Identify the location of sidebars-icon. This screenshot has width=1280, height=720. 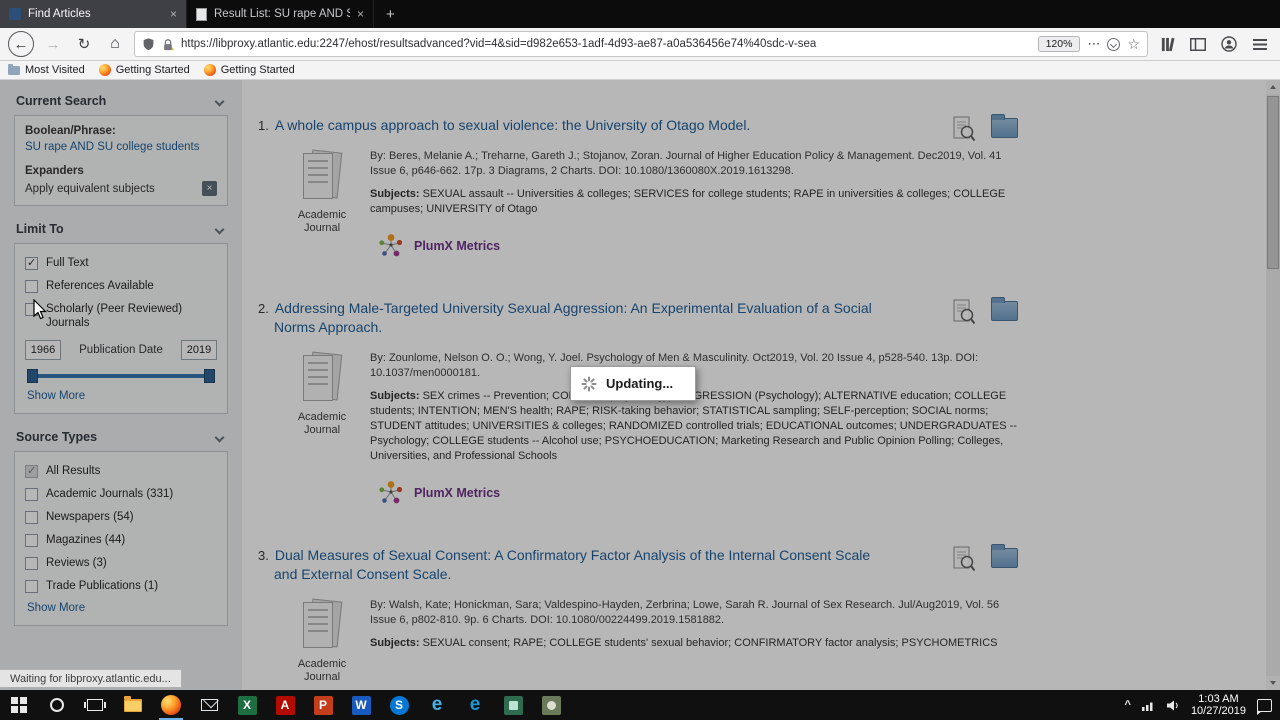
(1198, 44).